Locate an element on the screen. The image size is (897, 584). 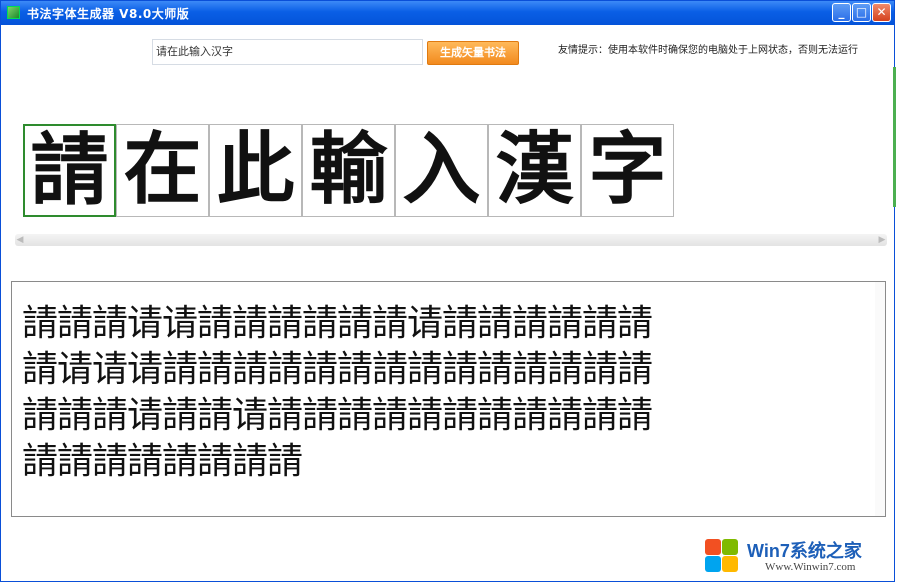
preview-char-cell: 字 is located at coordinates (627, 170).